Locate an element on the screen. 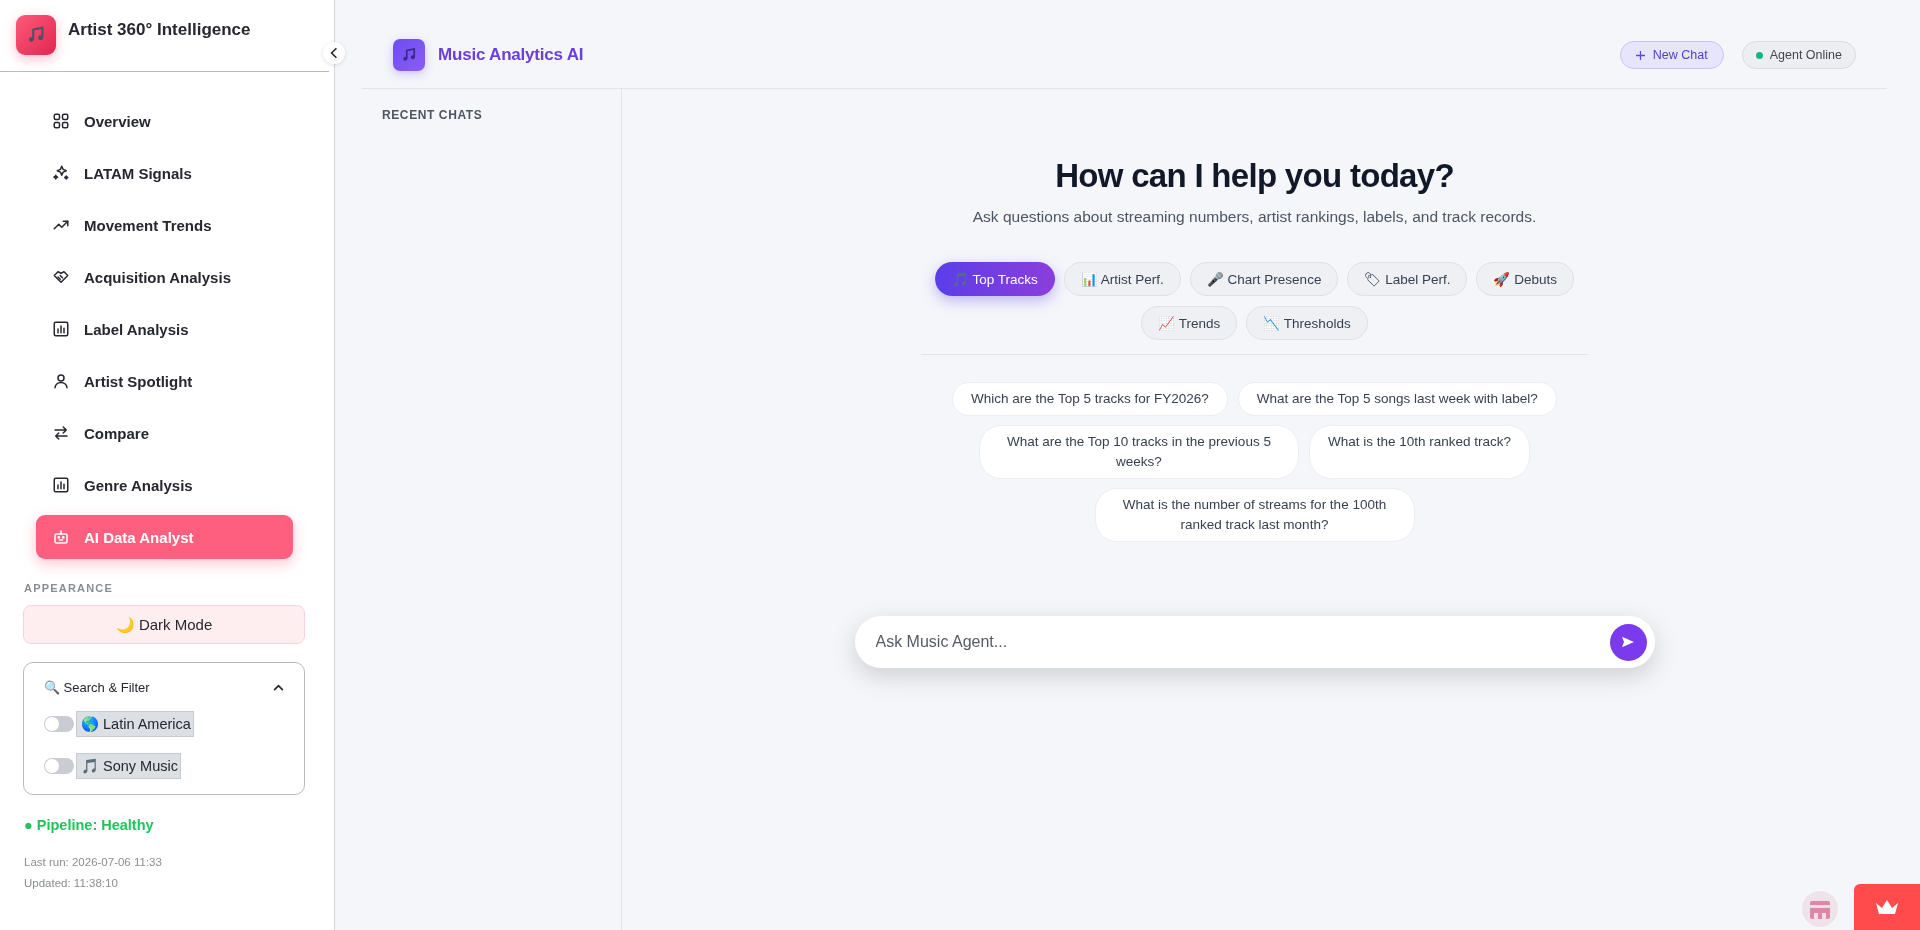 The height and width of the screenshot is (930, 1920). page-title: Music Analytics AI is located at coordinates (511, 55).